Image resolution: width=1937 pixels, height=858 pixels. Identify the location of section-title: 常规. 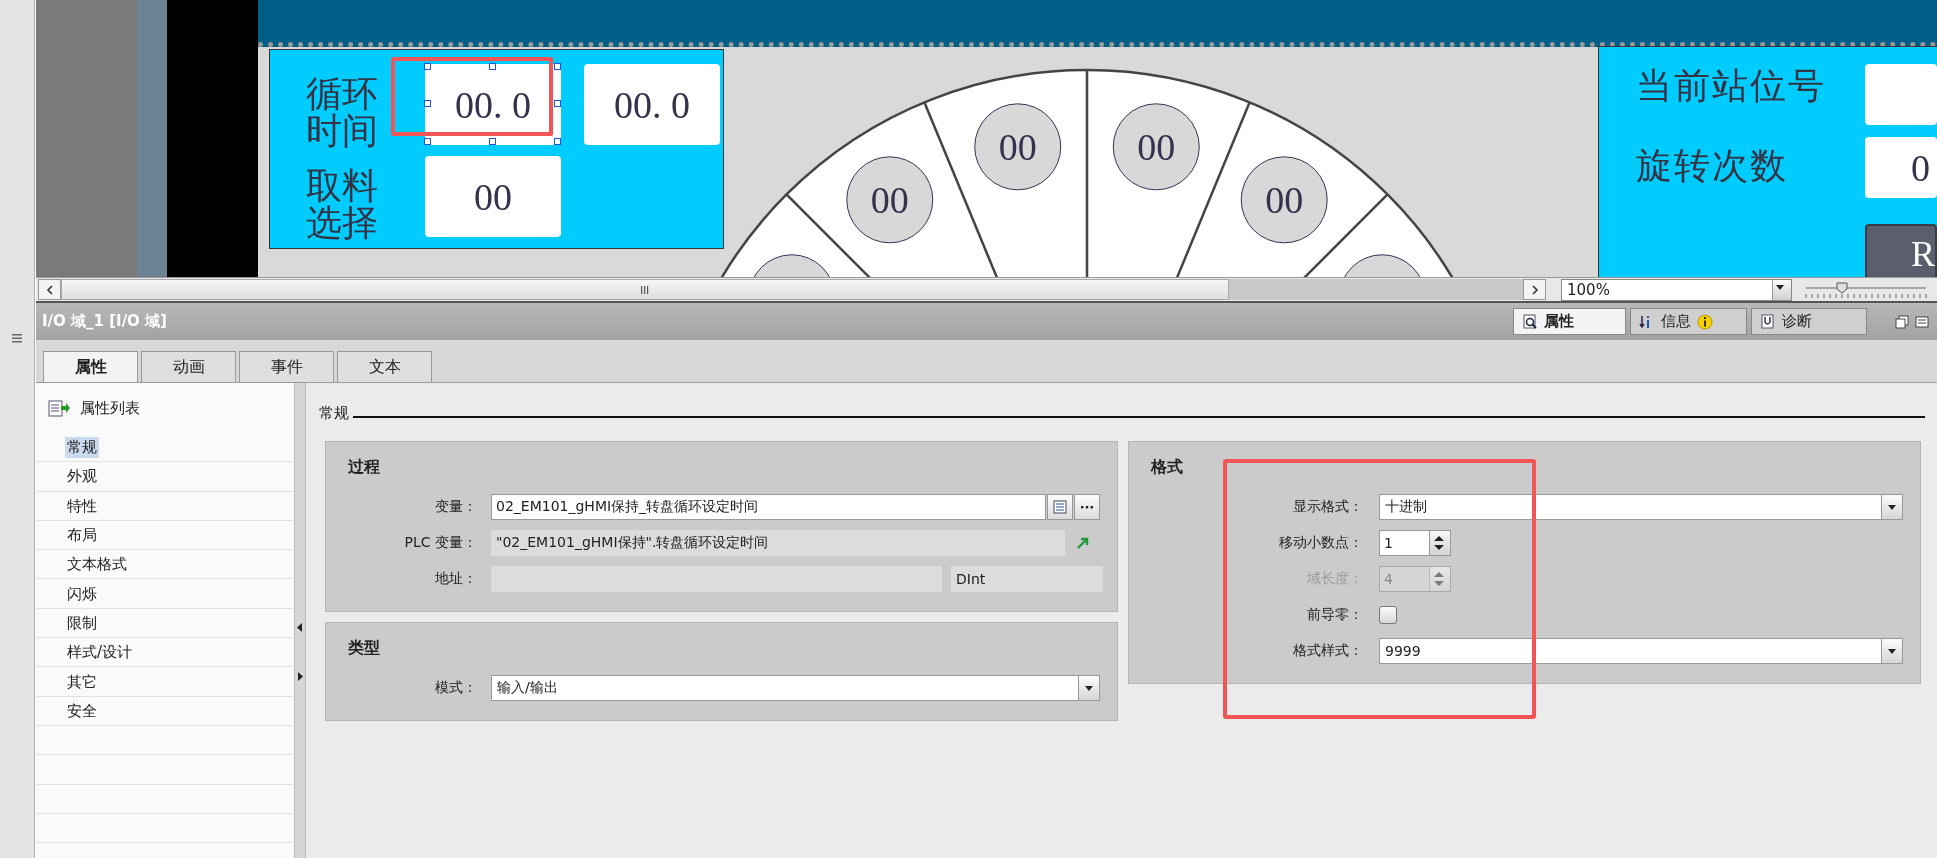
(334, 413).